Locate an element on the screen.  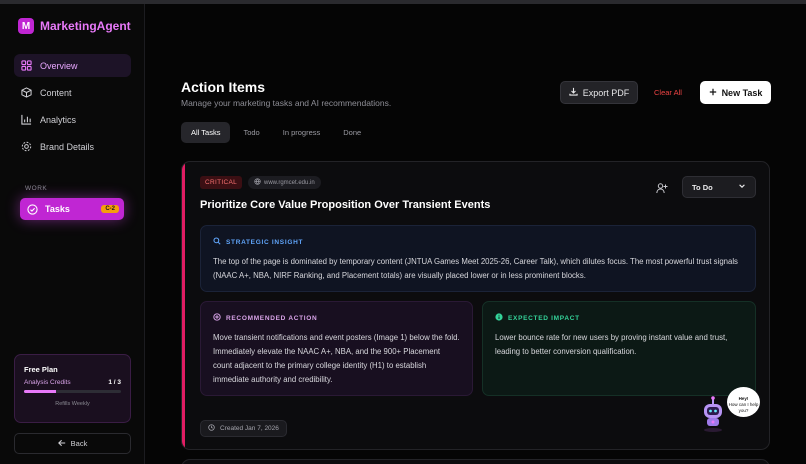
impact-heading: EXPECTED IMPACT is located at coordinates (619, 318).